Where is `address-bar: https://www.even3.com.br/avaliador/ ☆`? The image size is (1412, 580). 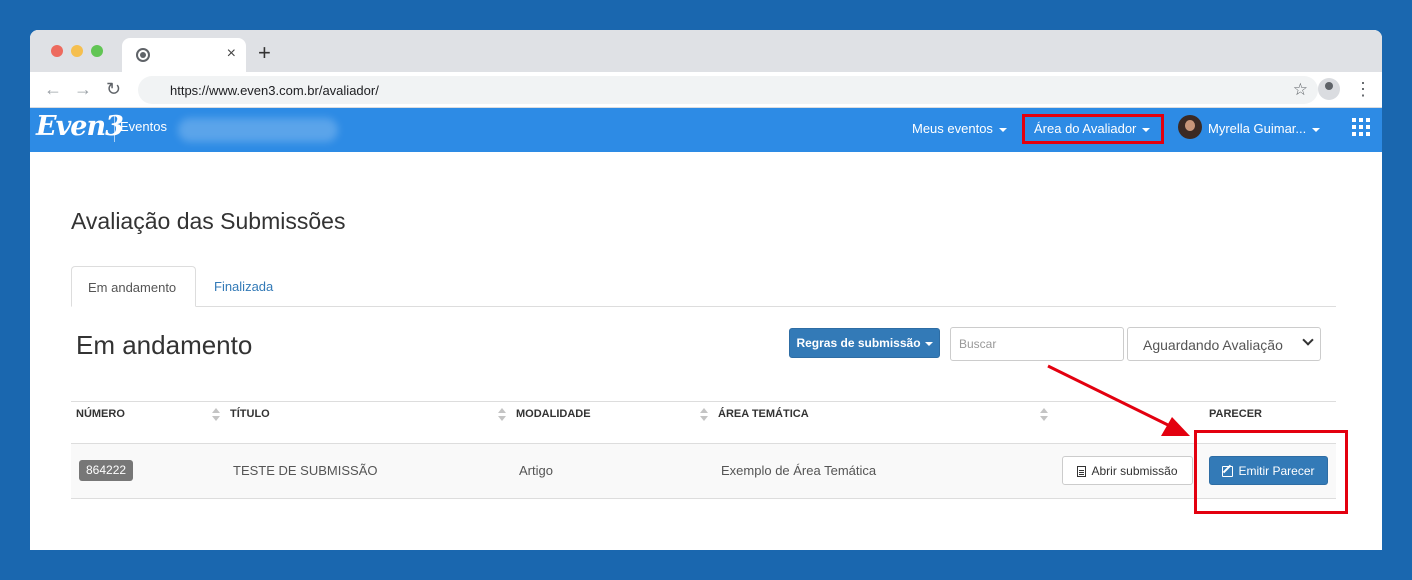 address-bar: https://www.even3.com.br/avaliador/ ☆ is located at coordinates (728, 90).